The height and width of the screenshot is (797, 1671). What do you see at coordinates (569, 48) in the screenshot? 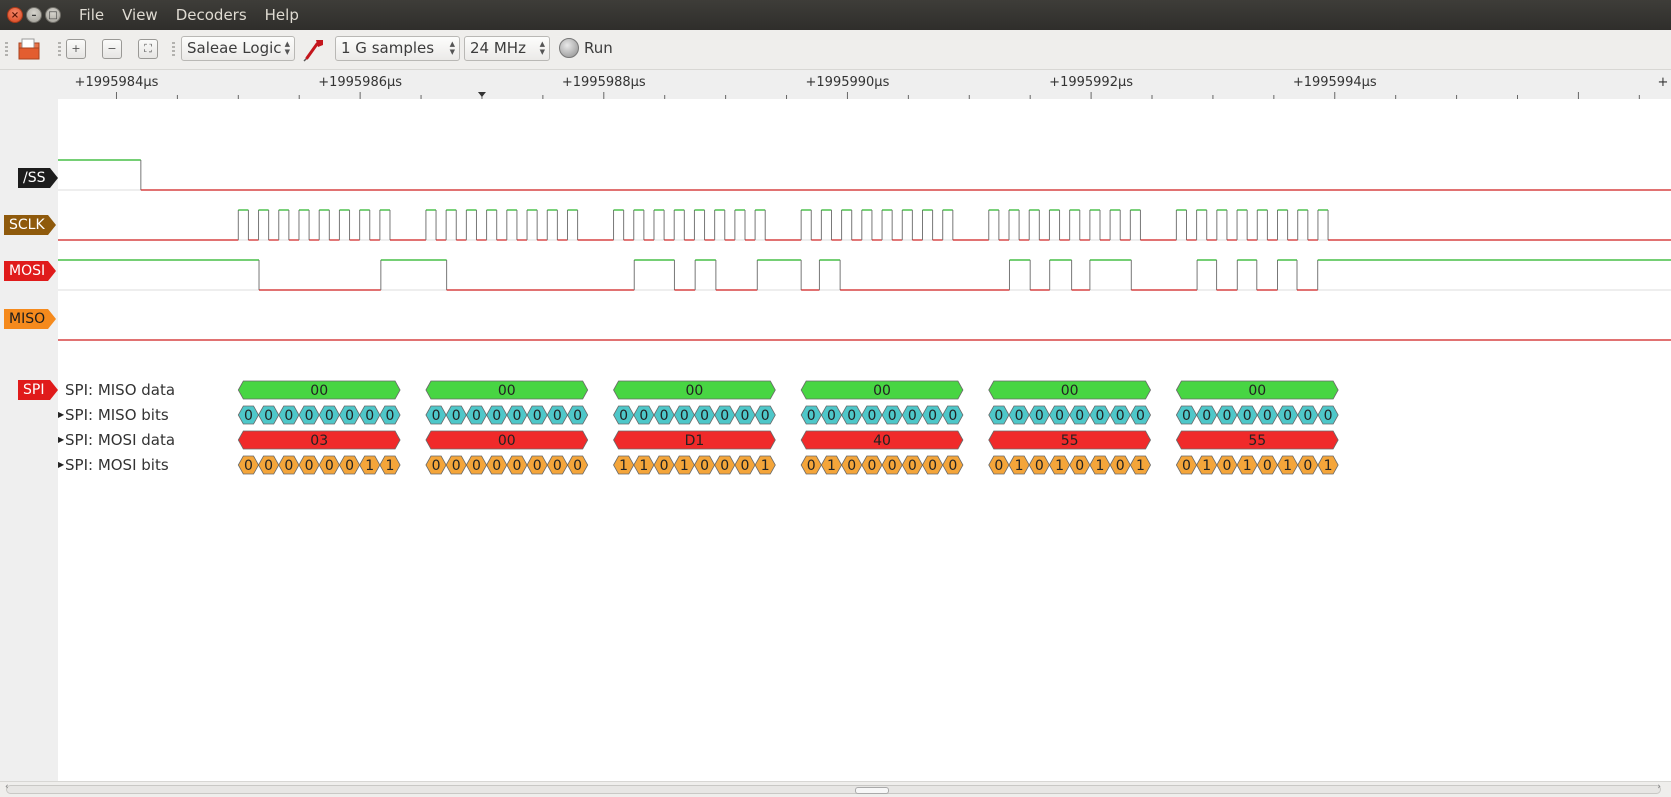
I see `run-indicator-icon` at bounding box center [569, 48].